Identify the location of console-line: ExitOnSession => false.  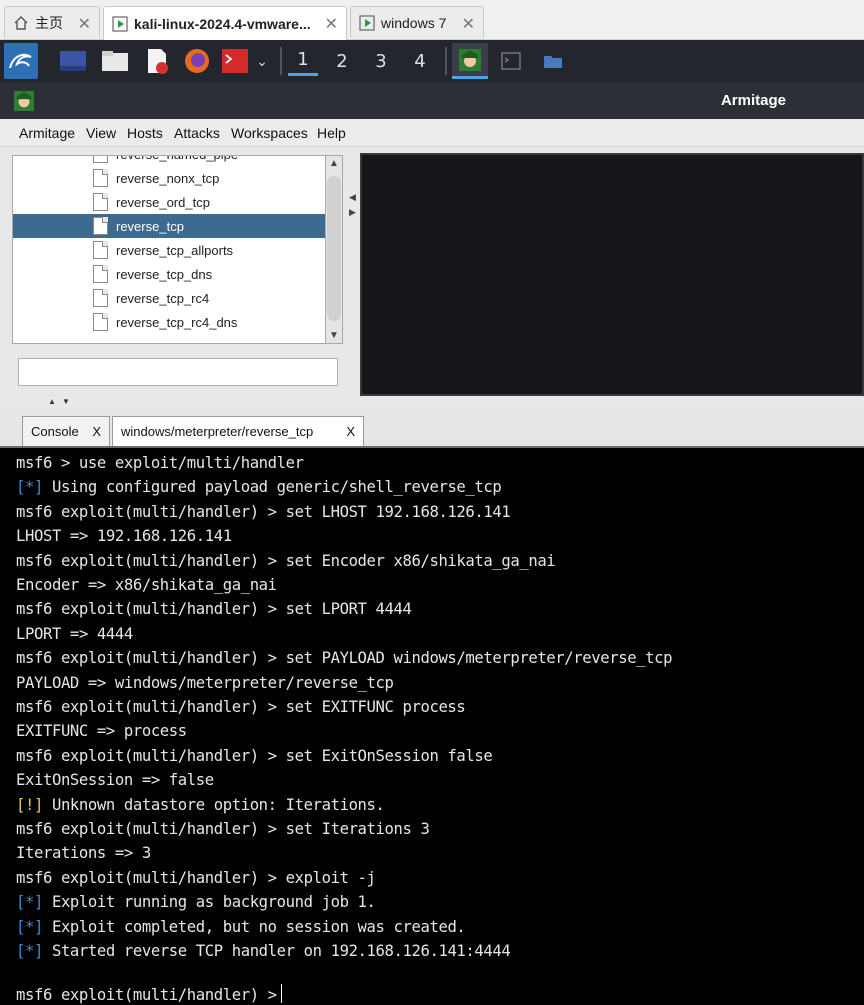
(115, 780).